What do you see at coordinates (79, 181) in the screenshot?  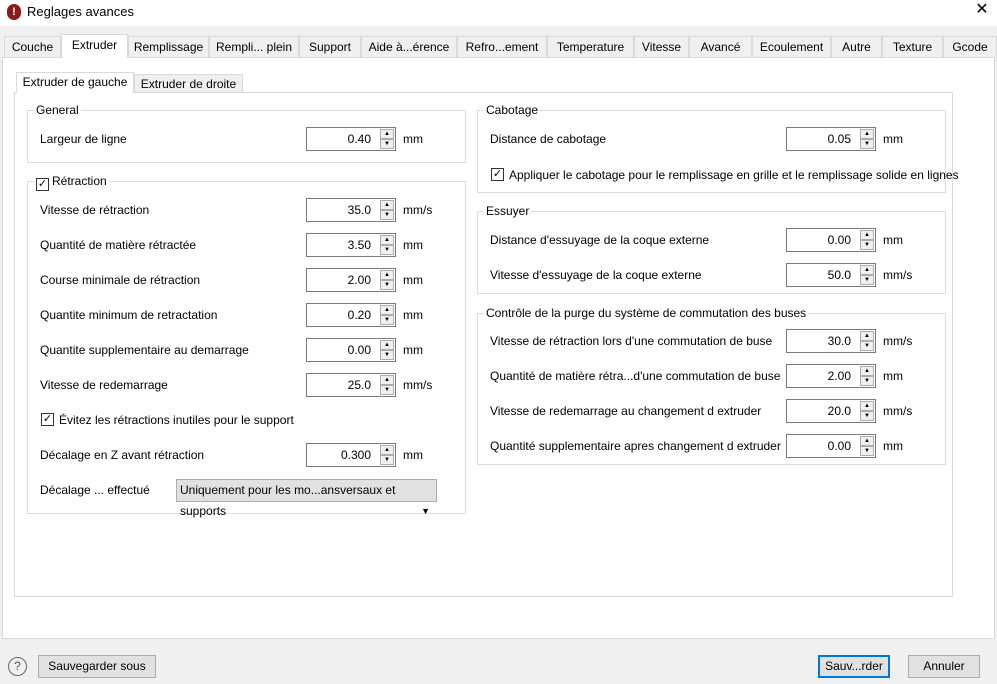 I see `retraction-title: Rétraction` at bounding box center [79, 181].